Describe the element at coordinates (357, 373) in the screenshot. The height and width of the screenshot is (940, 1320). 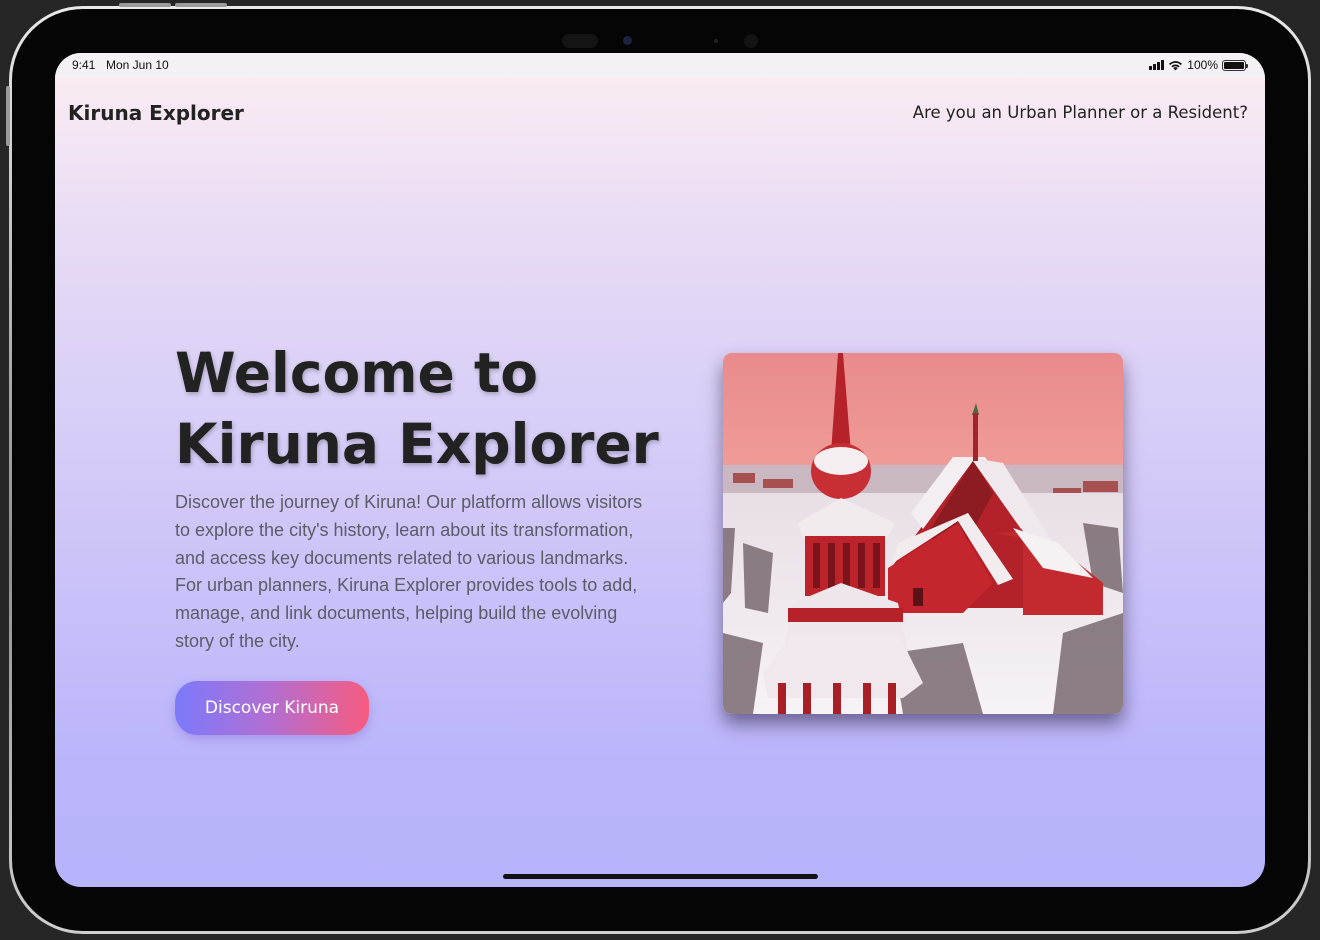
I see `hero-title-line-1: Welcome to` at that location.